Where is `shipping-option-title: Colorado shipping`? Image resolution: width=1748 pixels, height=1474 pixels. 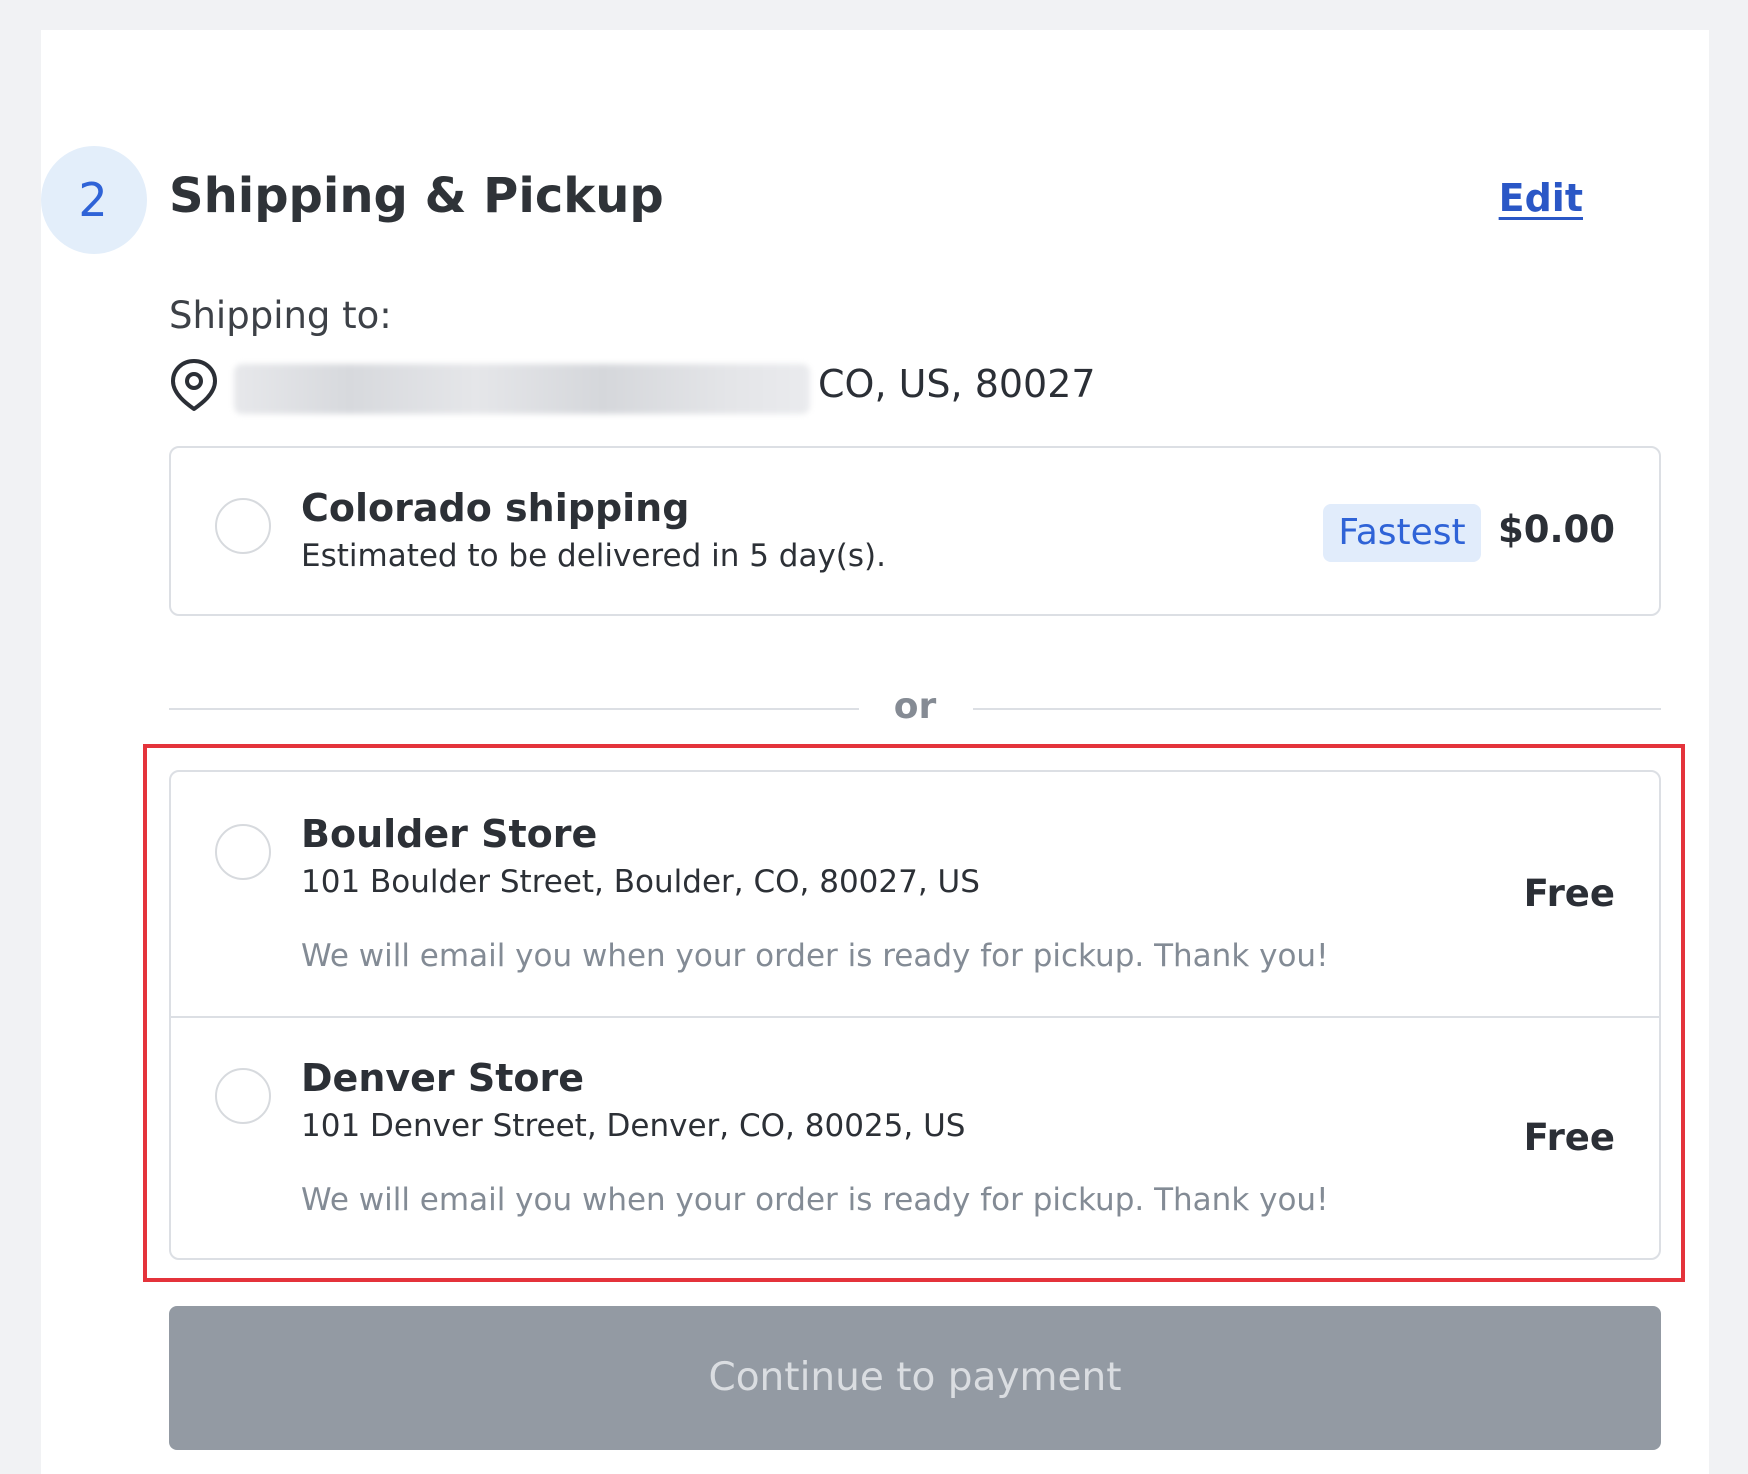 shipping-option-title: Colorado shipping is located at coordinates (495, 508).